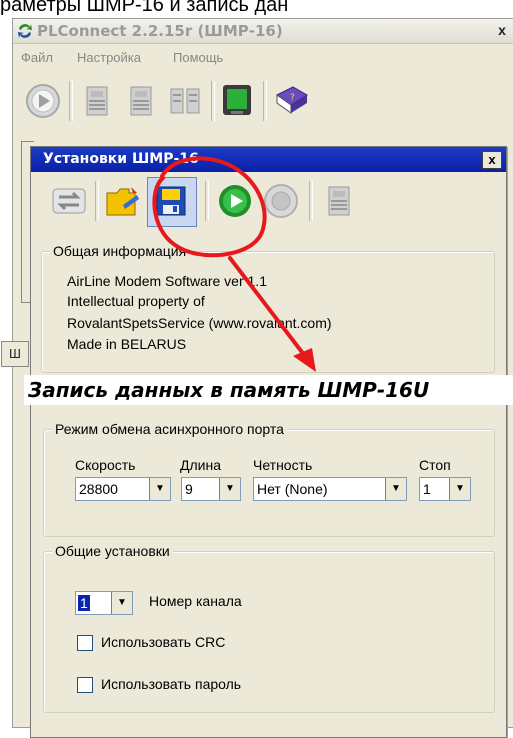  I want to click on status-tab: Ш, so click(15, 354).